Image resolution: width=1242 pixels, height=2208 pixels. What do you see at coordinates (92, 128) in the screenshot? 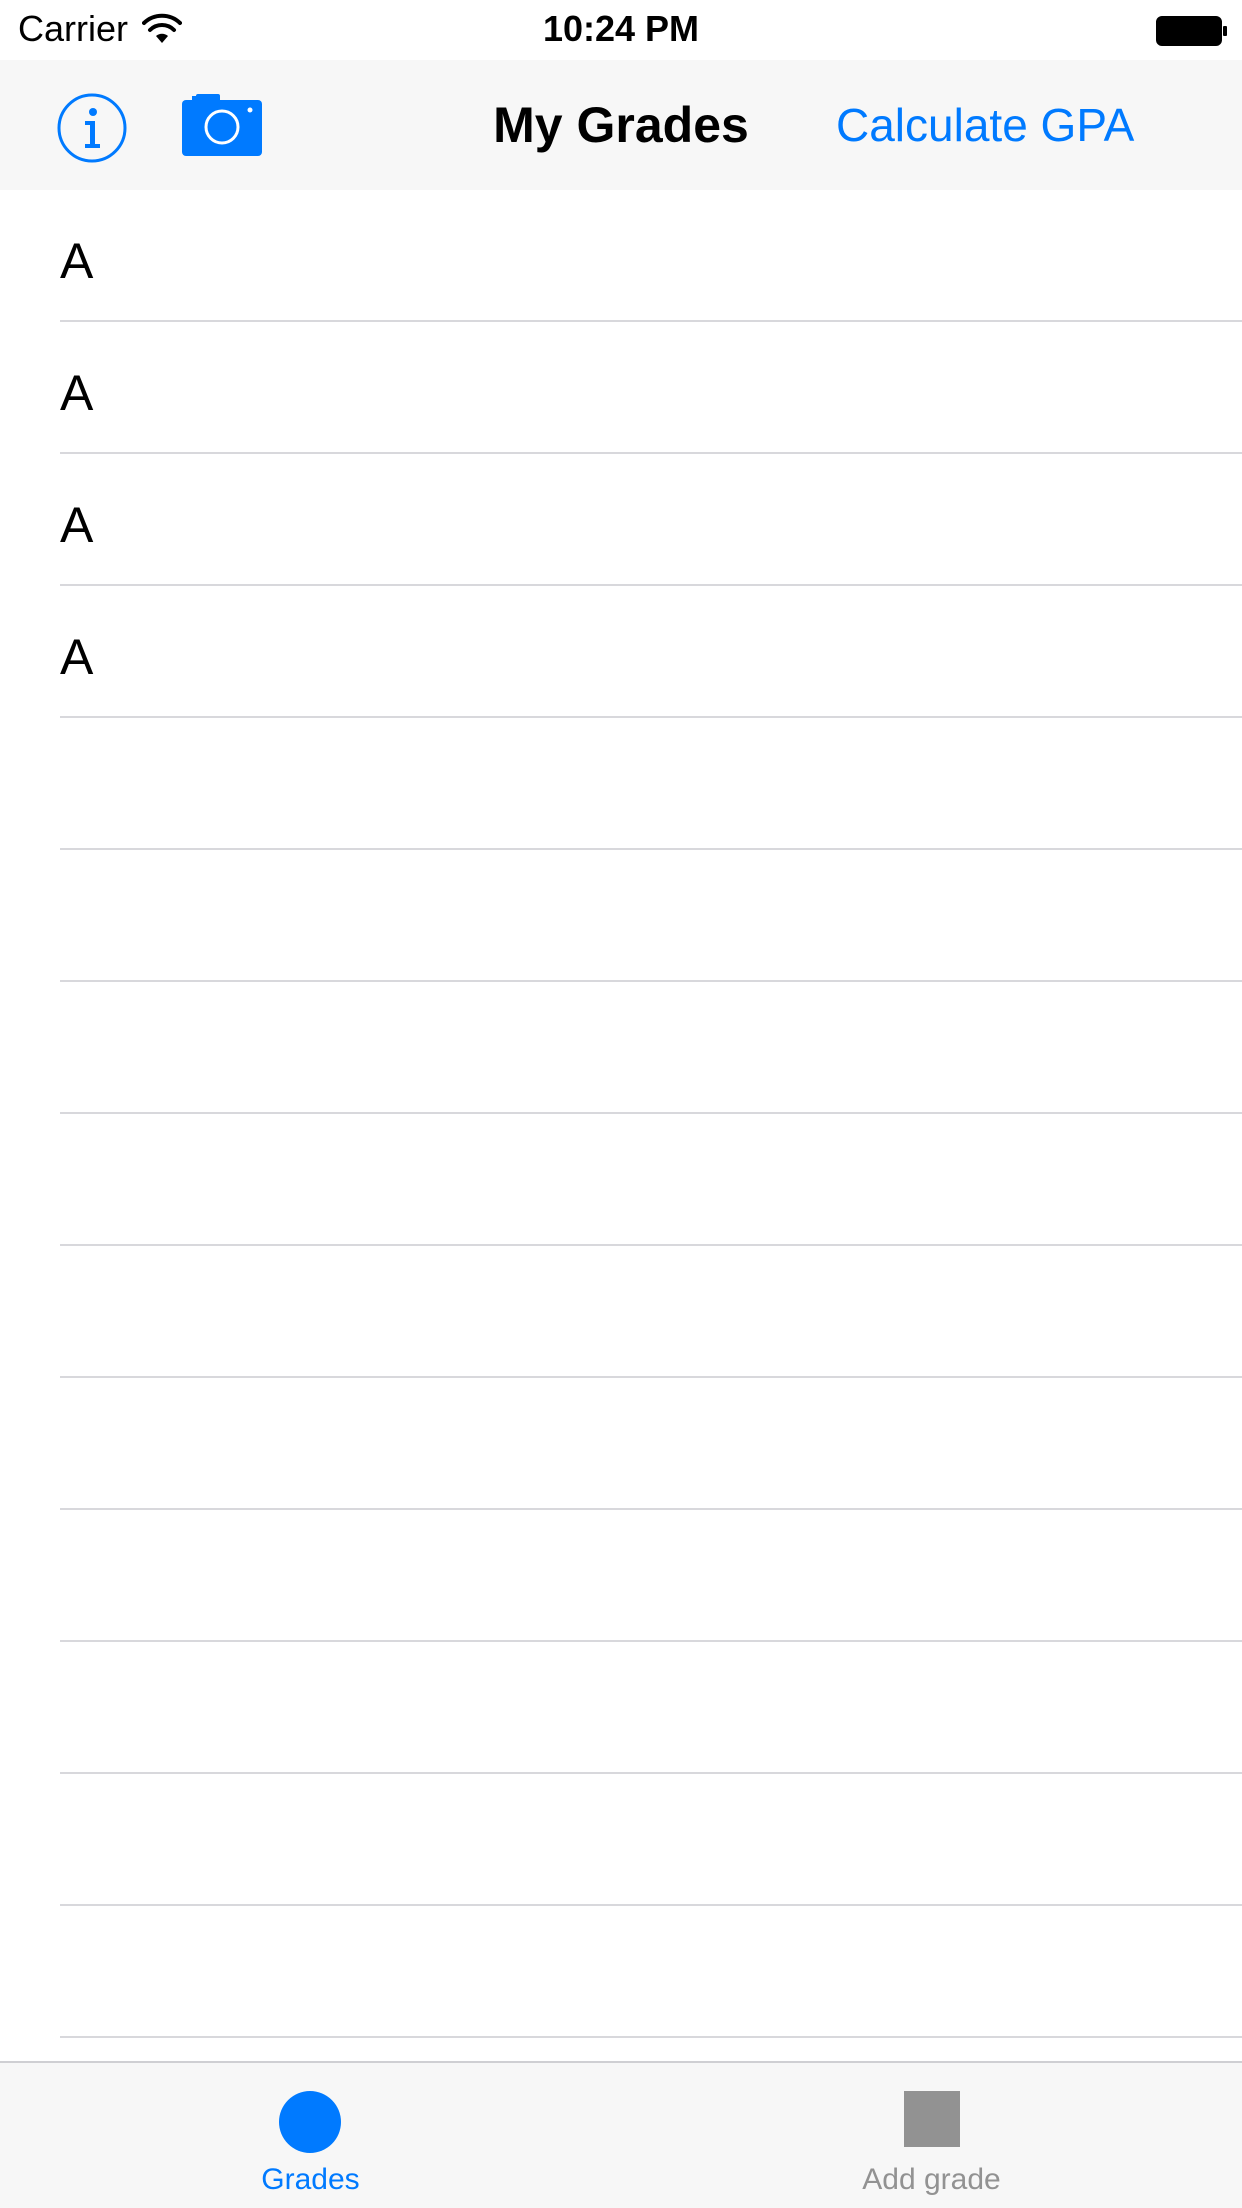
I see `info-circle-icon` at bounding box center [92, 128].